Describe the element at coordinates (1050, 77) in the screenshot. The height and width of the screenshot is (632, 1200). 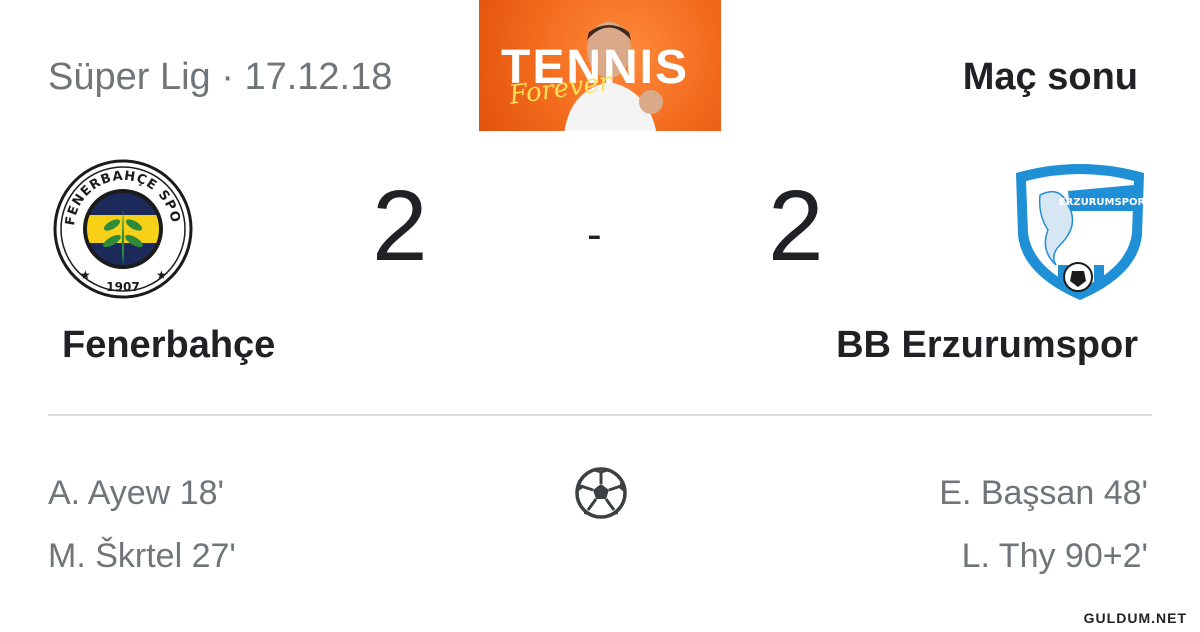
I see `match-status: Maç sonu` at that location.